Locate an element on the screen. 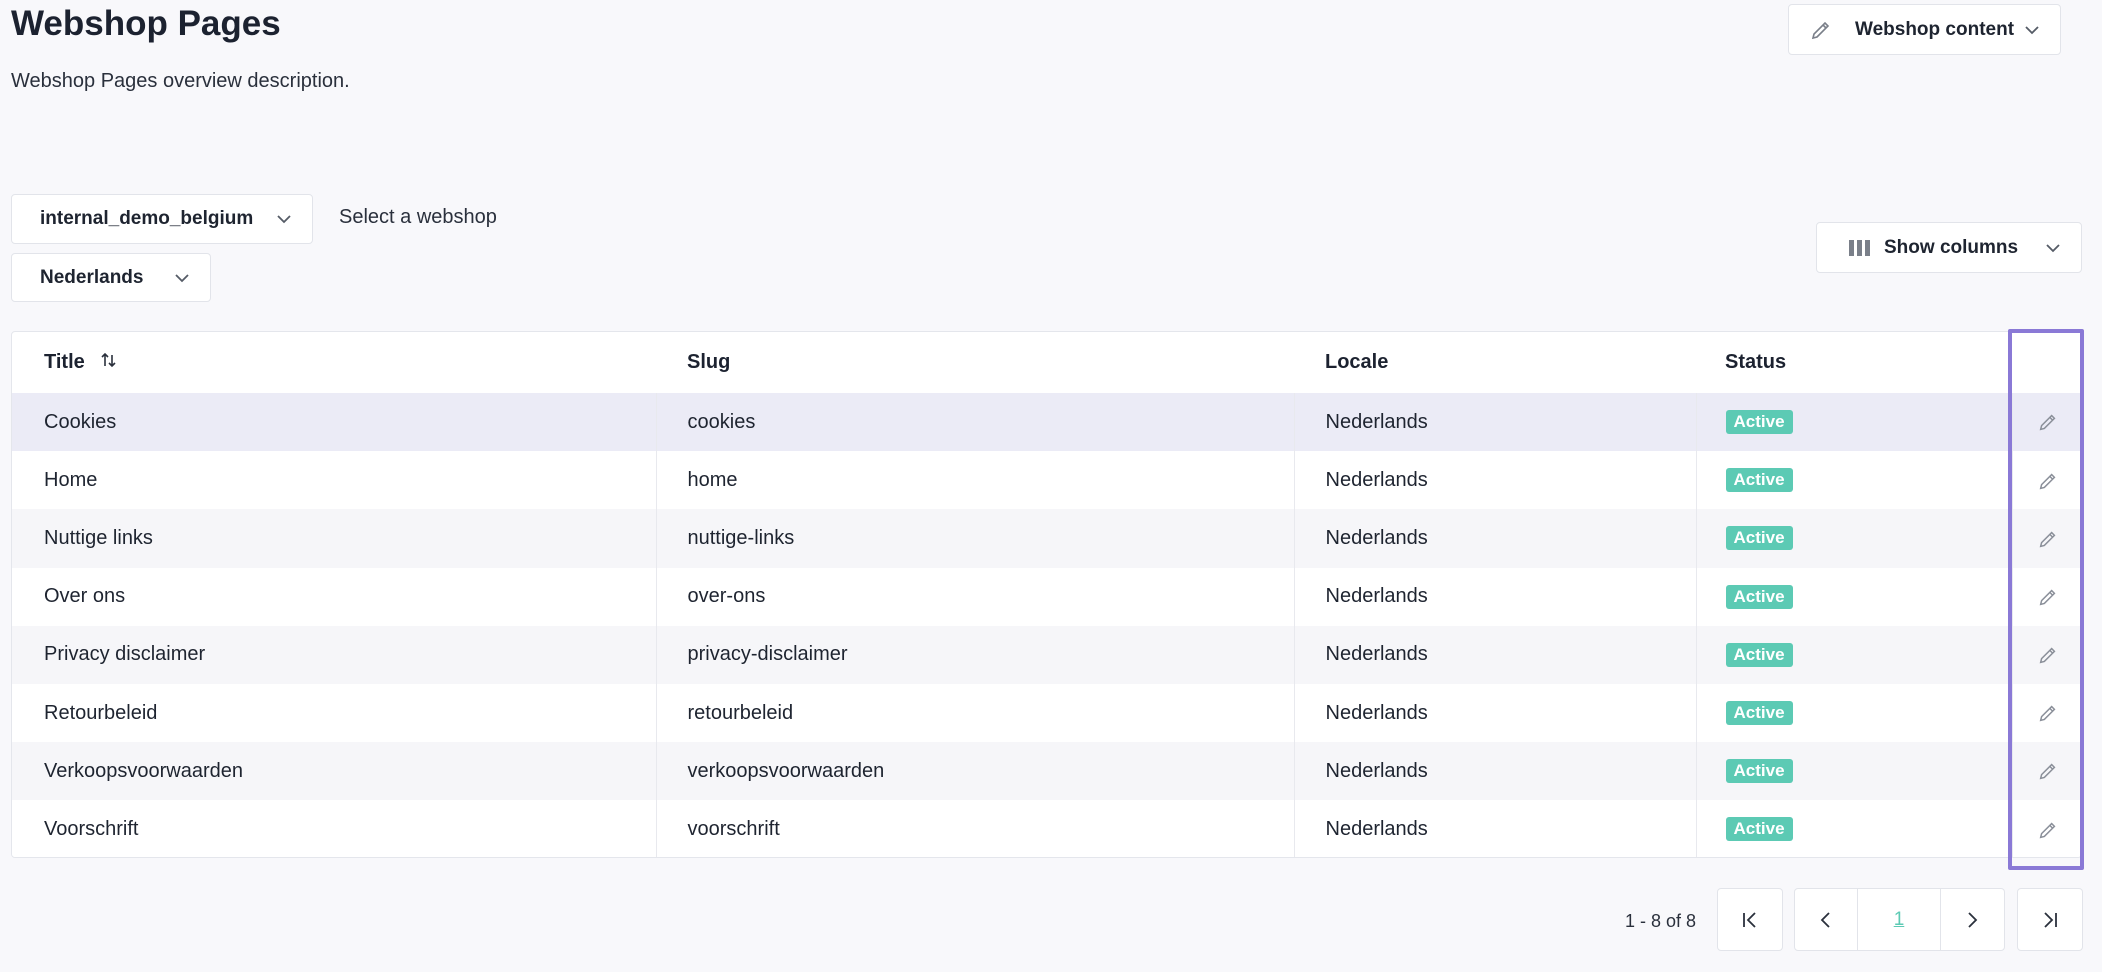 This screenshot has width=2102, height=972. cell-title: Cookies is located at coordinates (334, 422).